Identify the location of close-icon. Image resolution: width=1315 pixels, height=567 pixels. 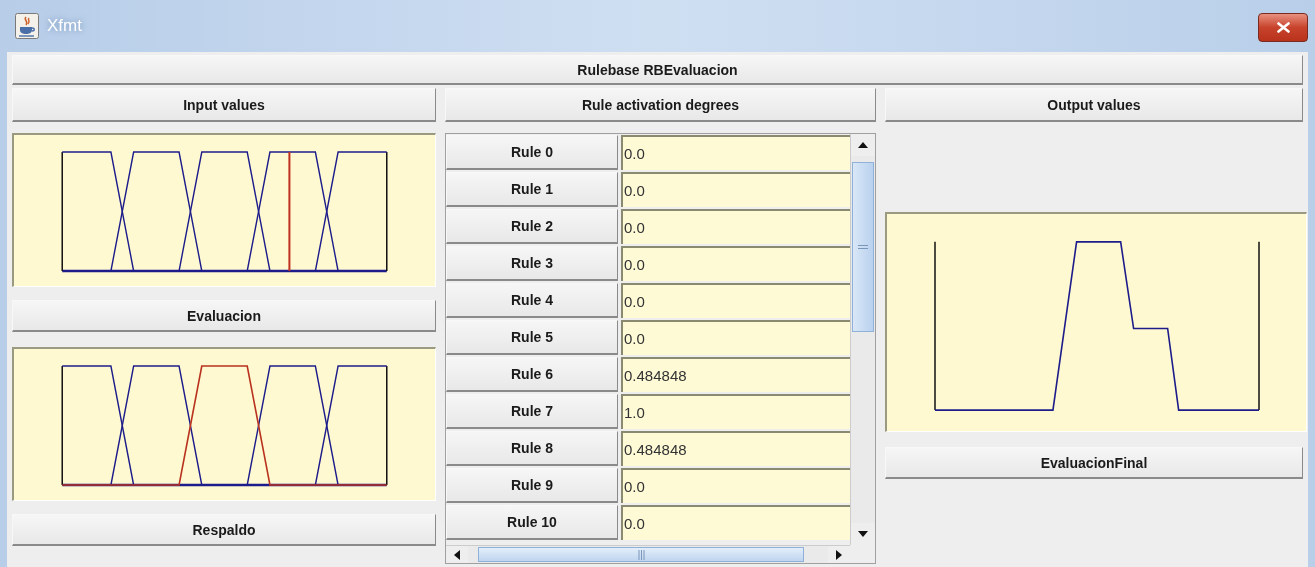
(1283, 27).